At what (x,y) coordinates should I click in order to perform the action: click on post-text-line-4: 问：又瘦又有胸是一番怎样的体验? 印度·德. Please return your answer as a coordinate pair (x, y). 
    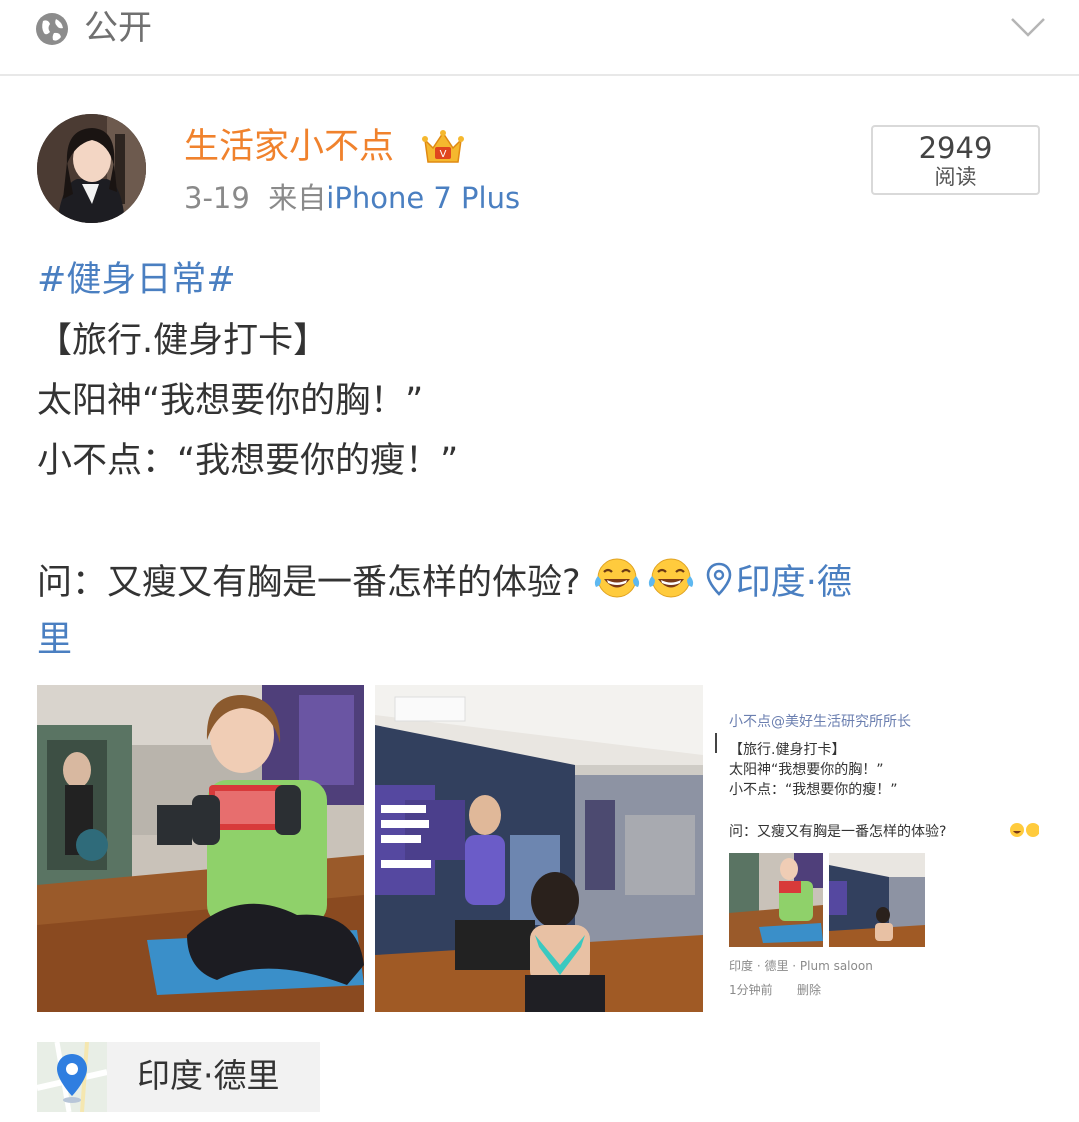
    Looking at the image, I should click on (444, 581).